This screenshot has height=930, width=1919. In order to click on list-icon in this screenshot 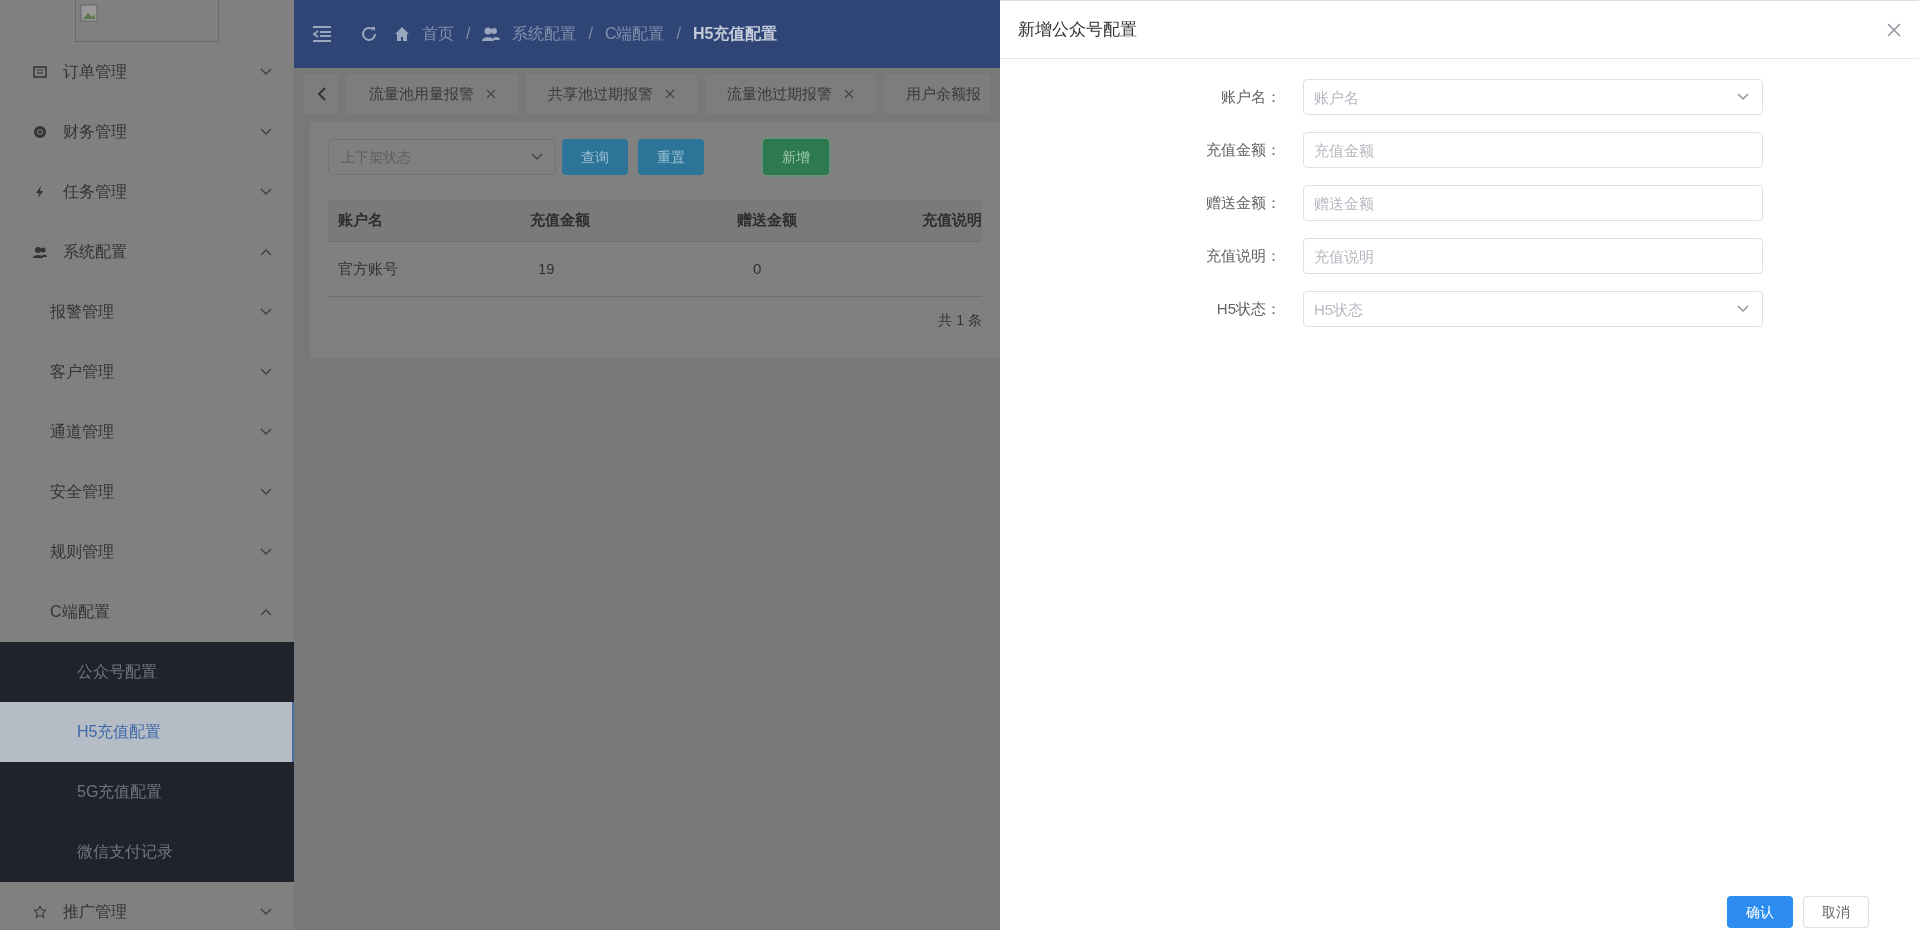, I will do `click(40, 72)`.